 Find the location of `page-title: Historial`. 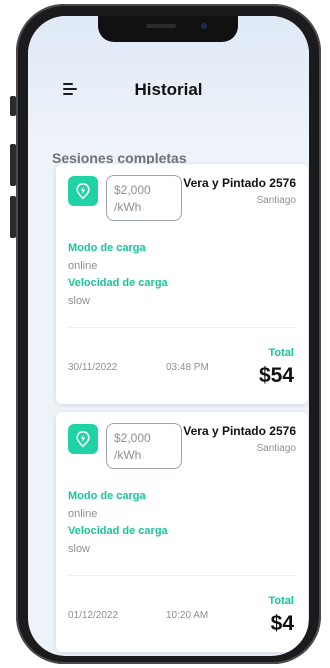

page-title: Historial is located at coordinates (168, 89).